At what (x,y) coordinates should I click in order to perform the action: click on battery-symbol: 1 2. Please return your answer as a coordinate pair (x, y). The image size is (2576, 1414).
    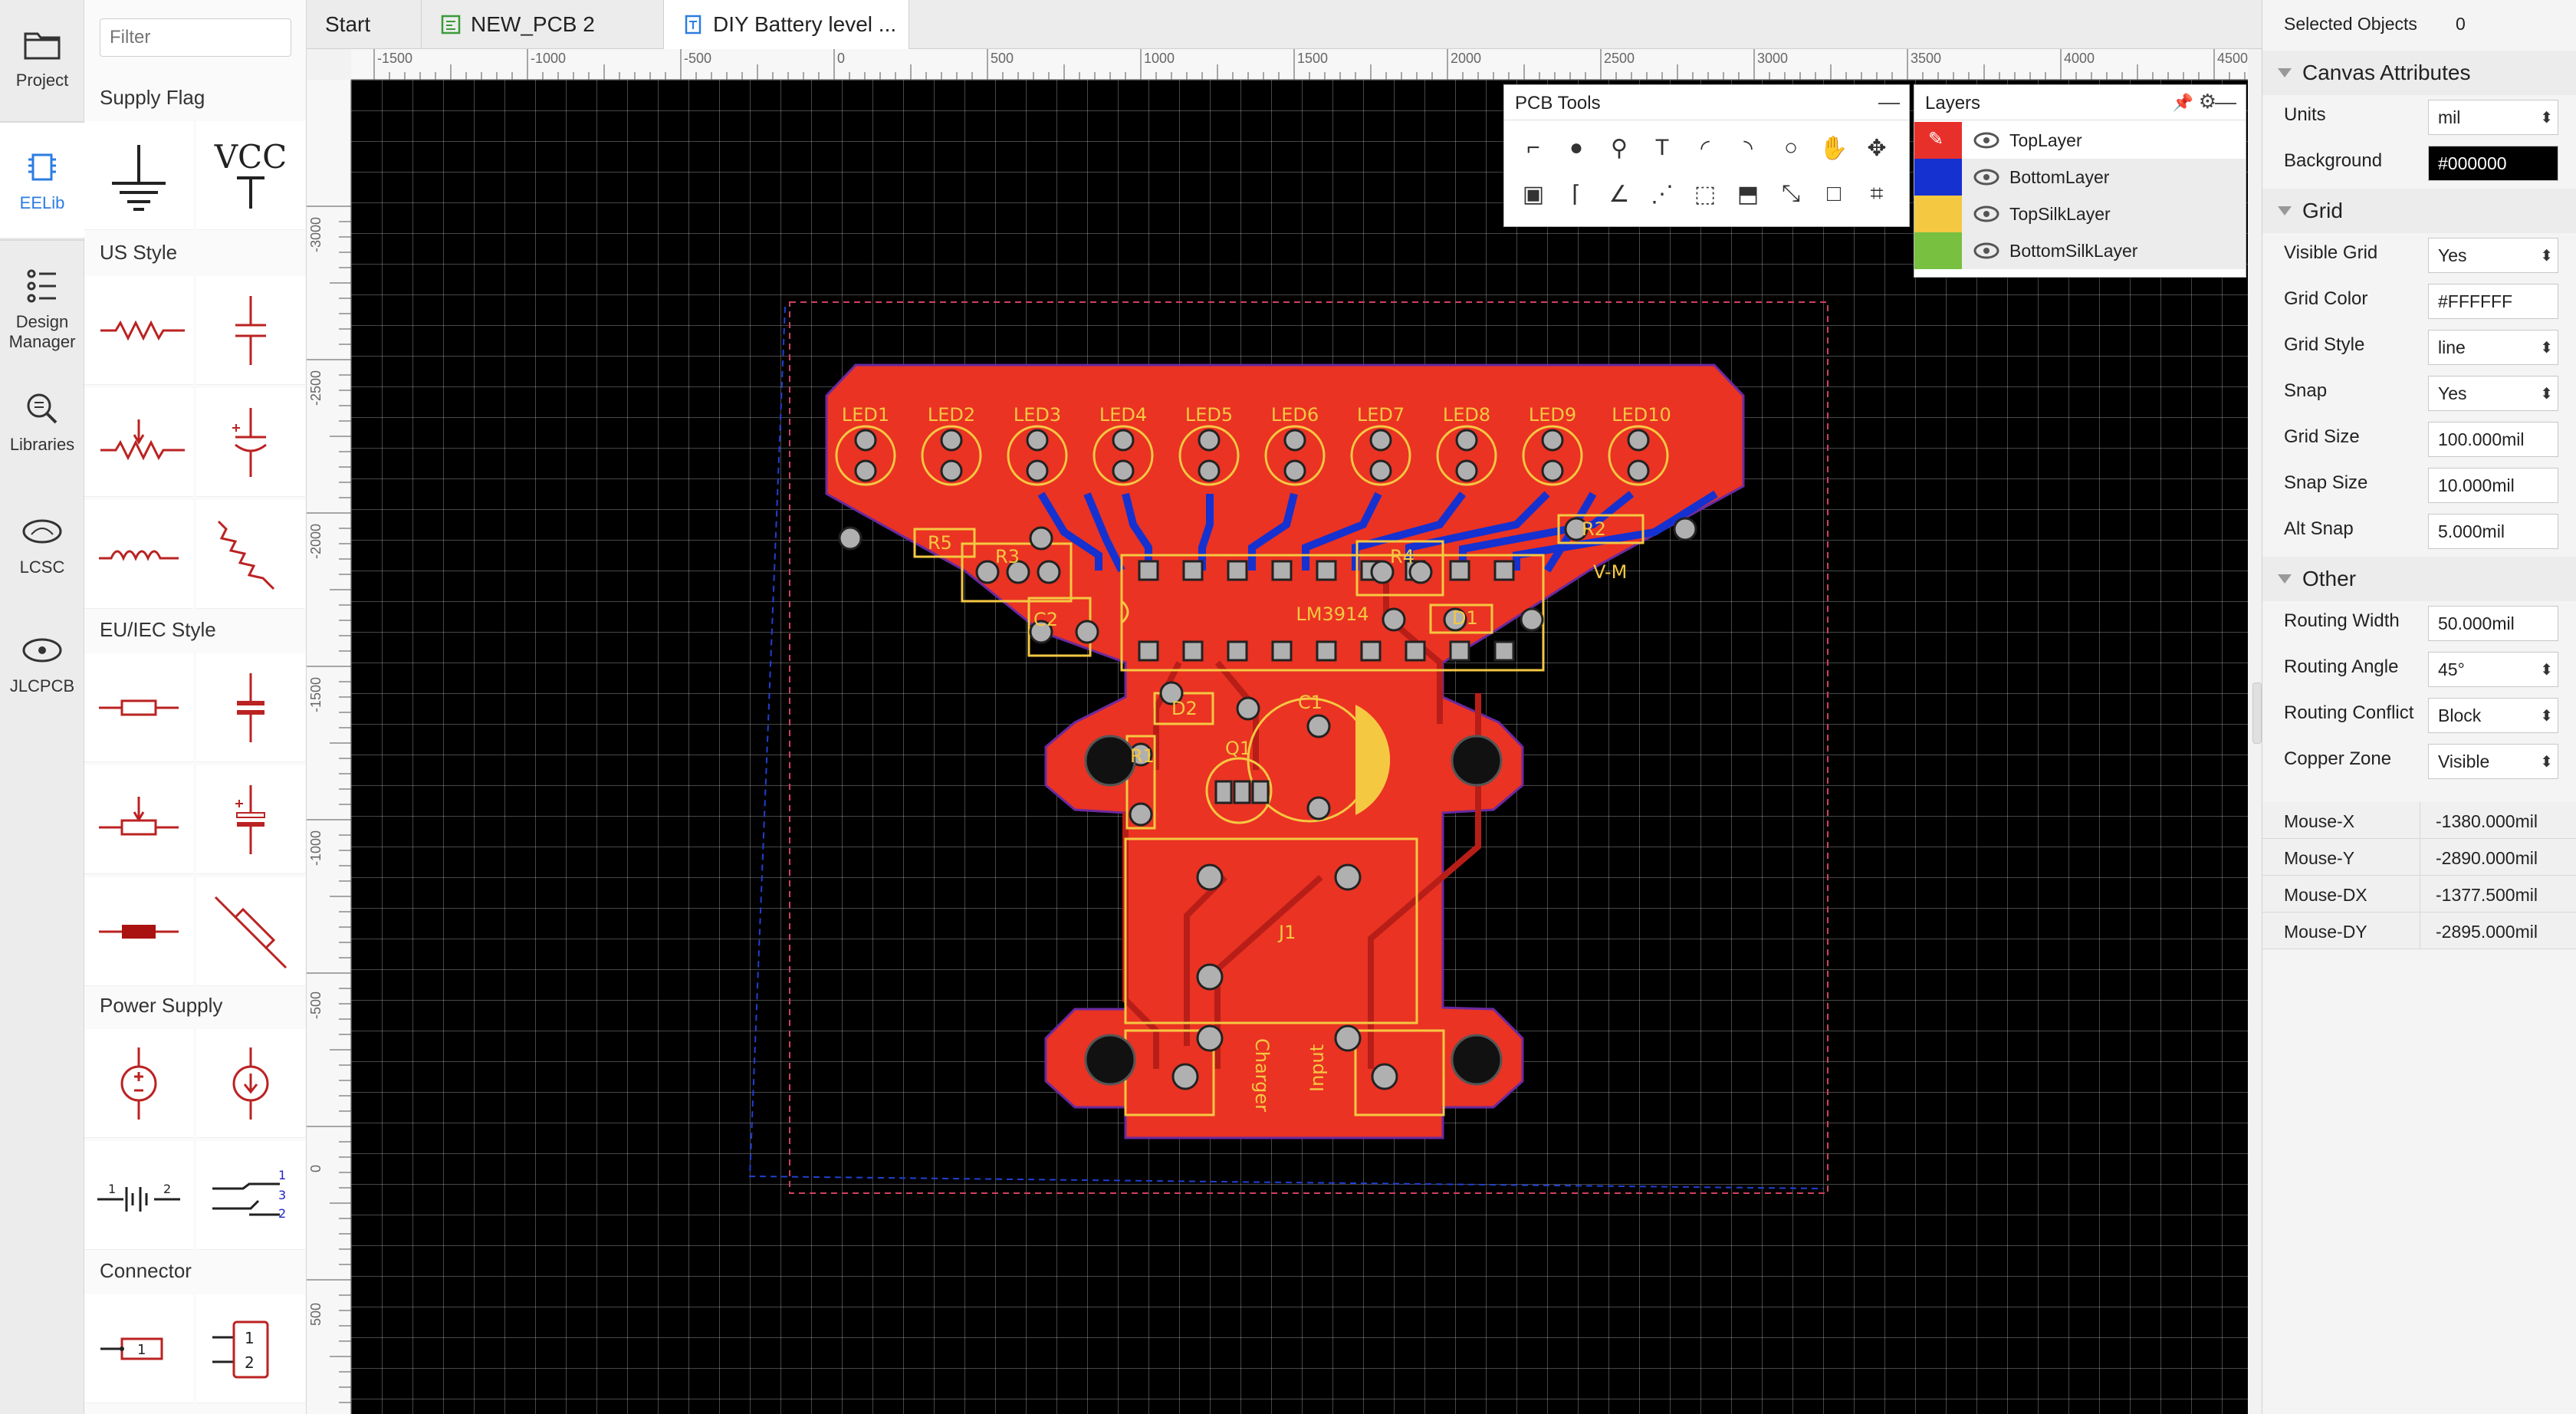
    Looking at the image, I should click on (138, 1195).